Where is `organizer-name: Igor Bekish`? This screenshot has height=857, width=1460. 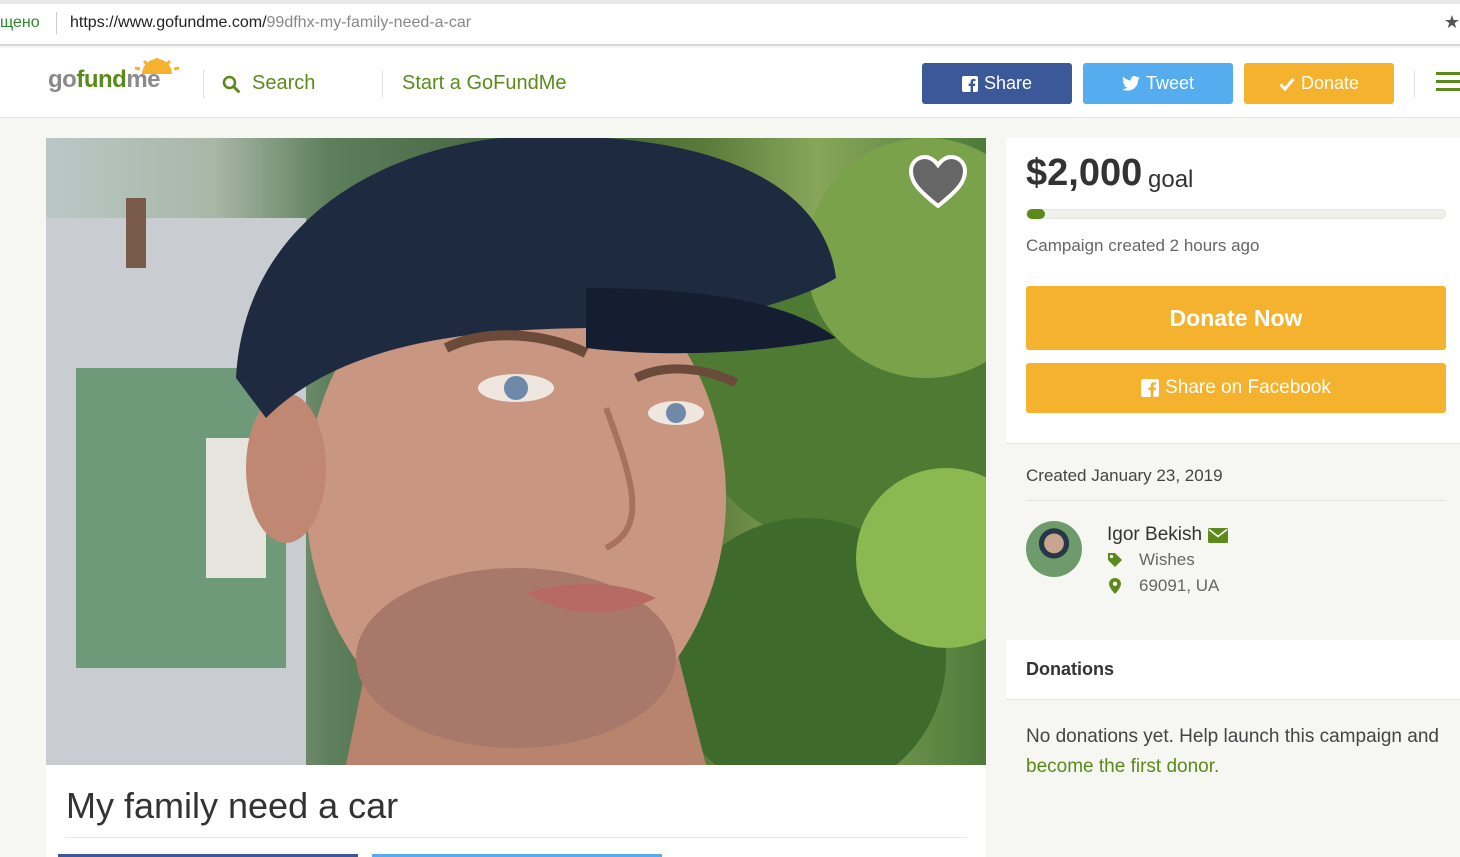 organizer-name: Igor Bekish is located at coordinates (1168, 535).